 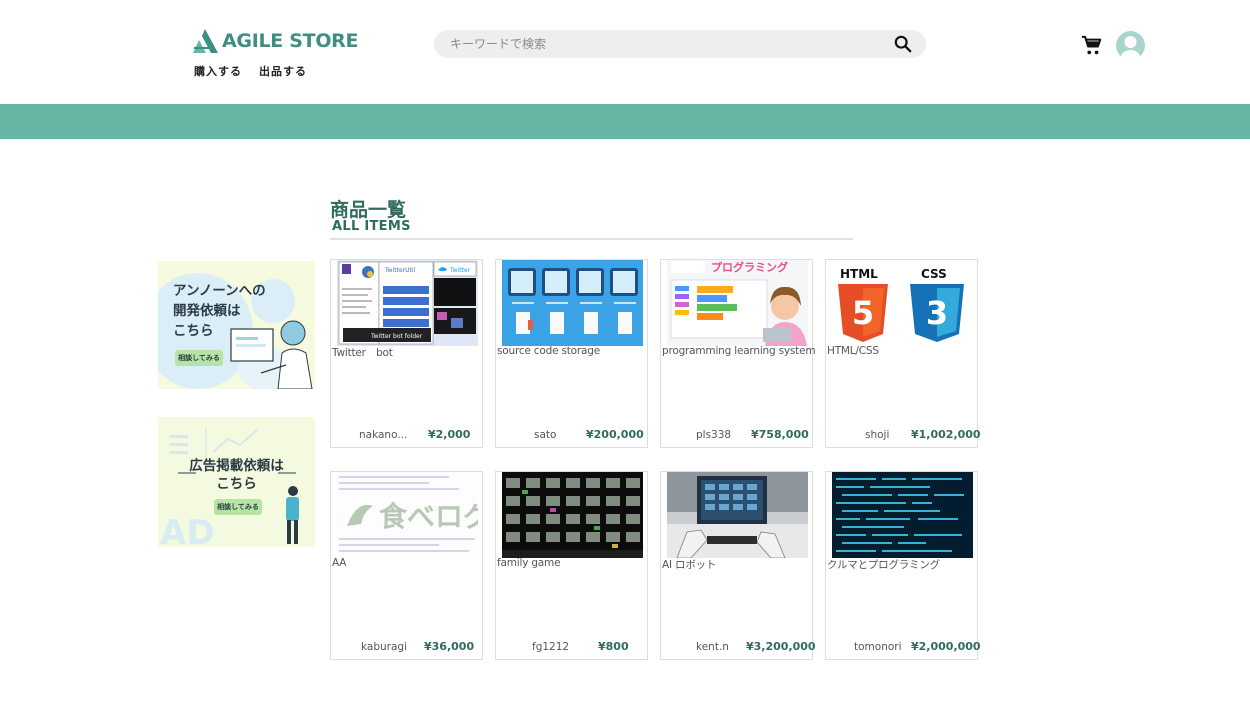 What do you see at coordinates (551, 647) in the screenshot?
I see `product-seller: fg1212` at bounding box center [551, 647].